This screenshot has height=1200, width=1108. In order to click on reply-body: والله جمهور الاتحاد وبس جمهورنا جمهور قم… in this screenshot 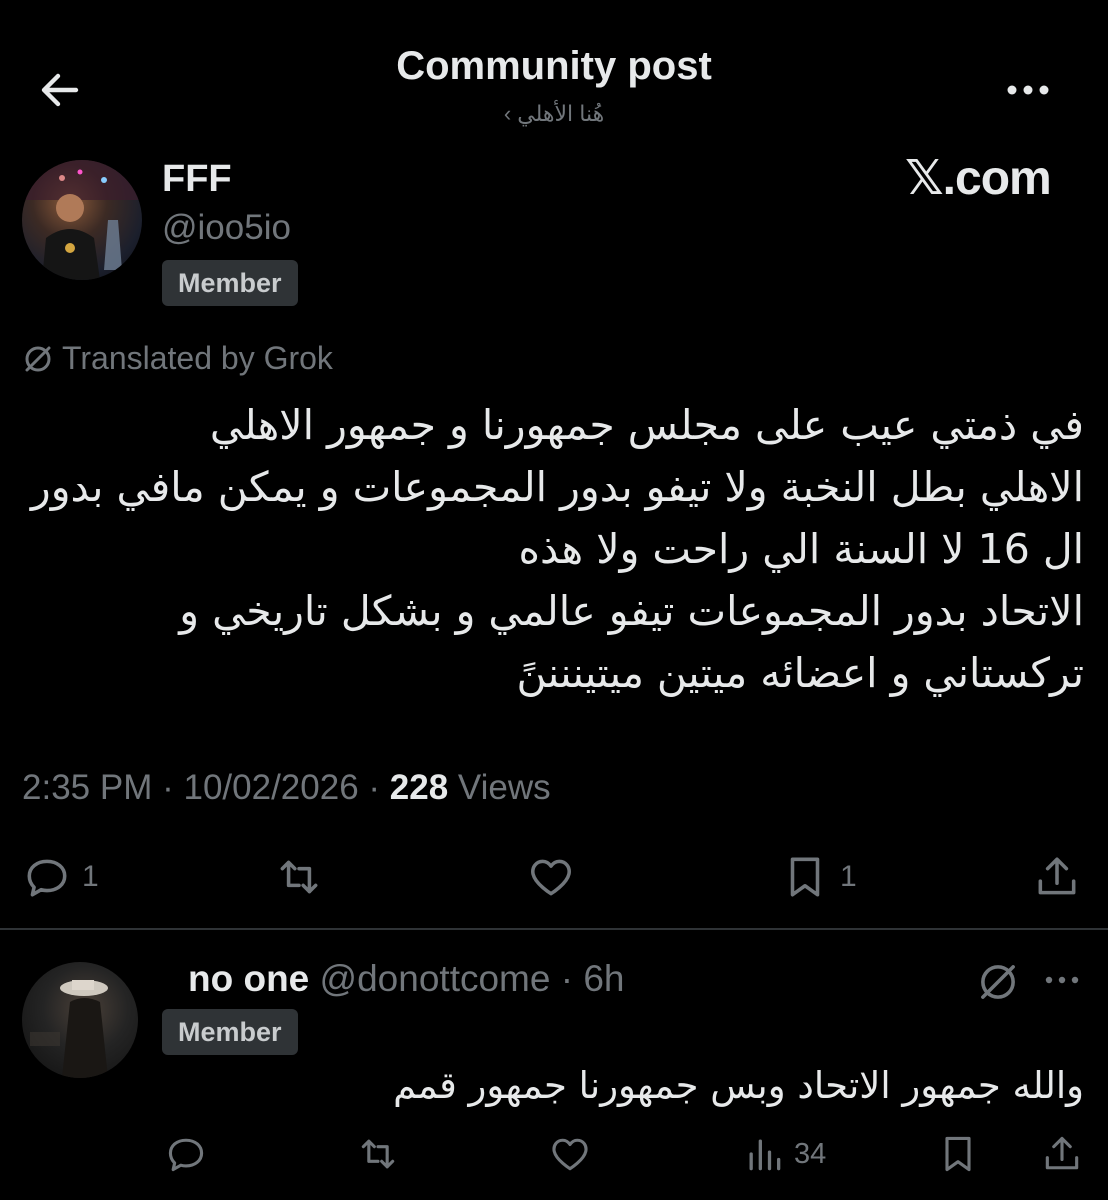, I will do `click(738, 1085)`.